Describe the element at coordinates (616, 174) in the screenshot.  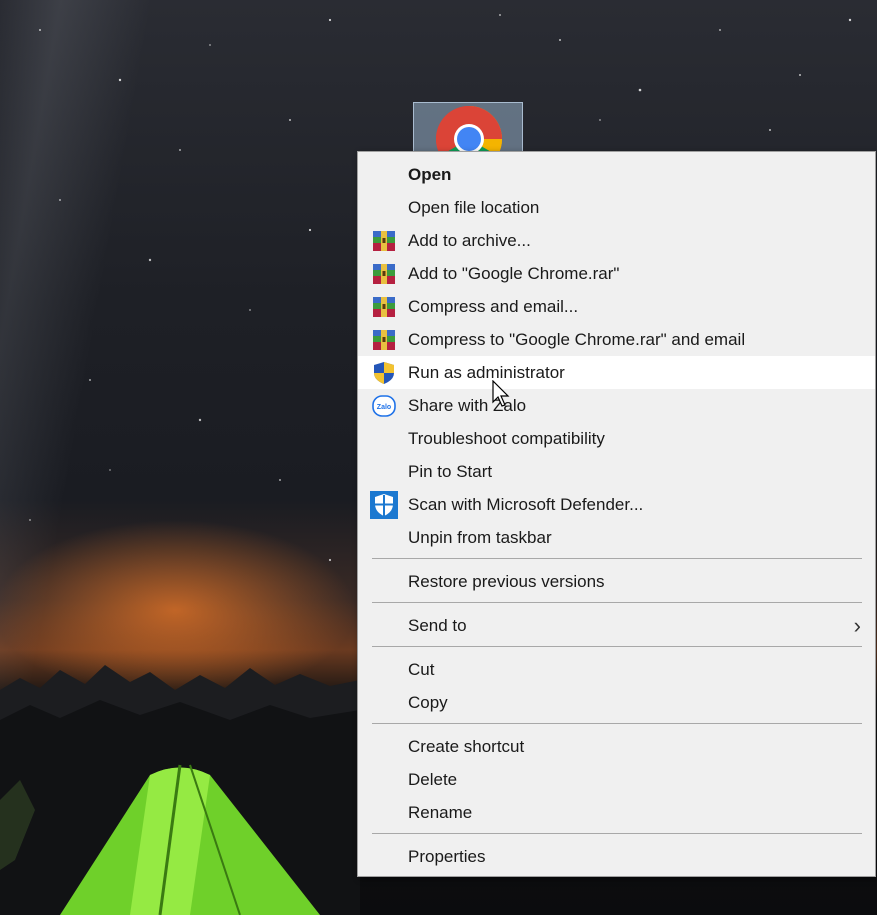
I see `menu-item-open: Open` at that location.